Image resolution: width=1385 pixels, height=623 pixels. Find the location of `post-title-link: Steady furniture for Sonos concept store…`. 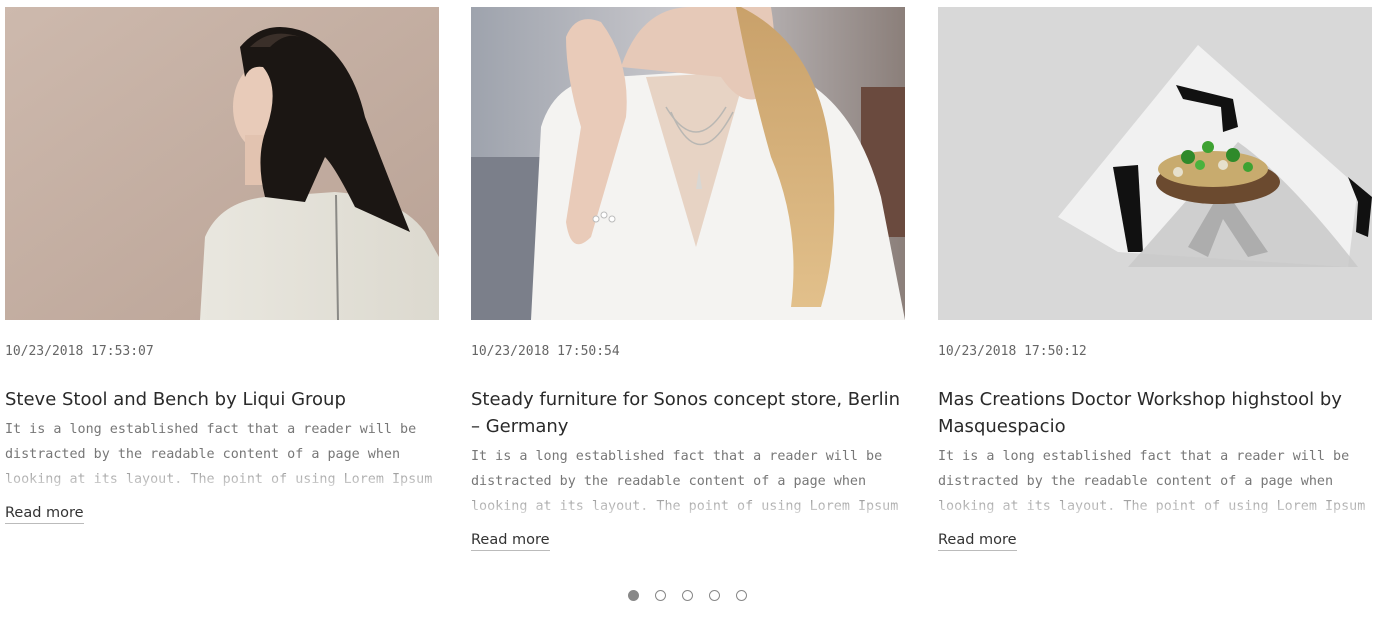

post-title-link: Steady furniture for Sonos concept store… is located at coordinates (685, 413).